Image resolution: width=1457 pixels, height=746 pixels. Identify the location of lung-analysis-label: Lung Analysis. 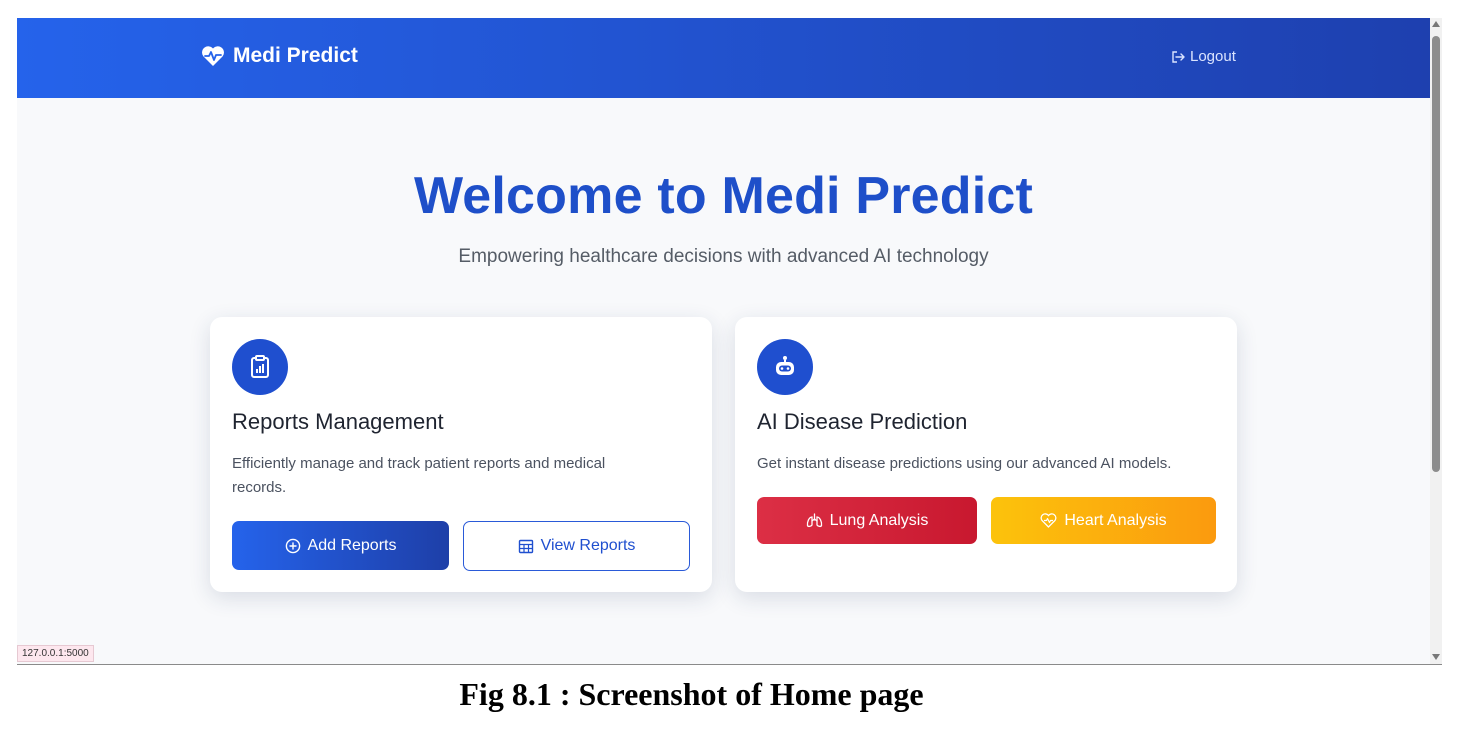
(879, 520).